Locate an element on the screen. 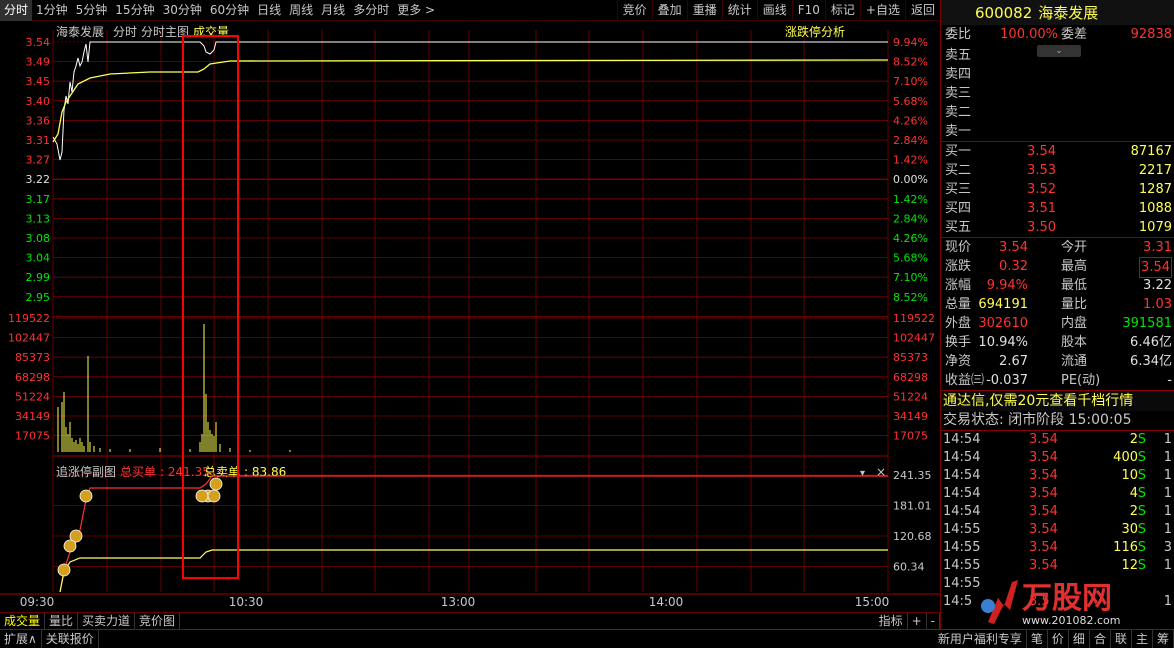 The width and height of the screenshot is (1174, 648). pct-tick-label: 8.52% is located at coordinates (910, 297).